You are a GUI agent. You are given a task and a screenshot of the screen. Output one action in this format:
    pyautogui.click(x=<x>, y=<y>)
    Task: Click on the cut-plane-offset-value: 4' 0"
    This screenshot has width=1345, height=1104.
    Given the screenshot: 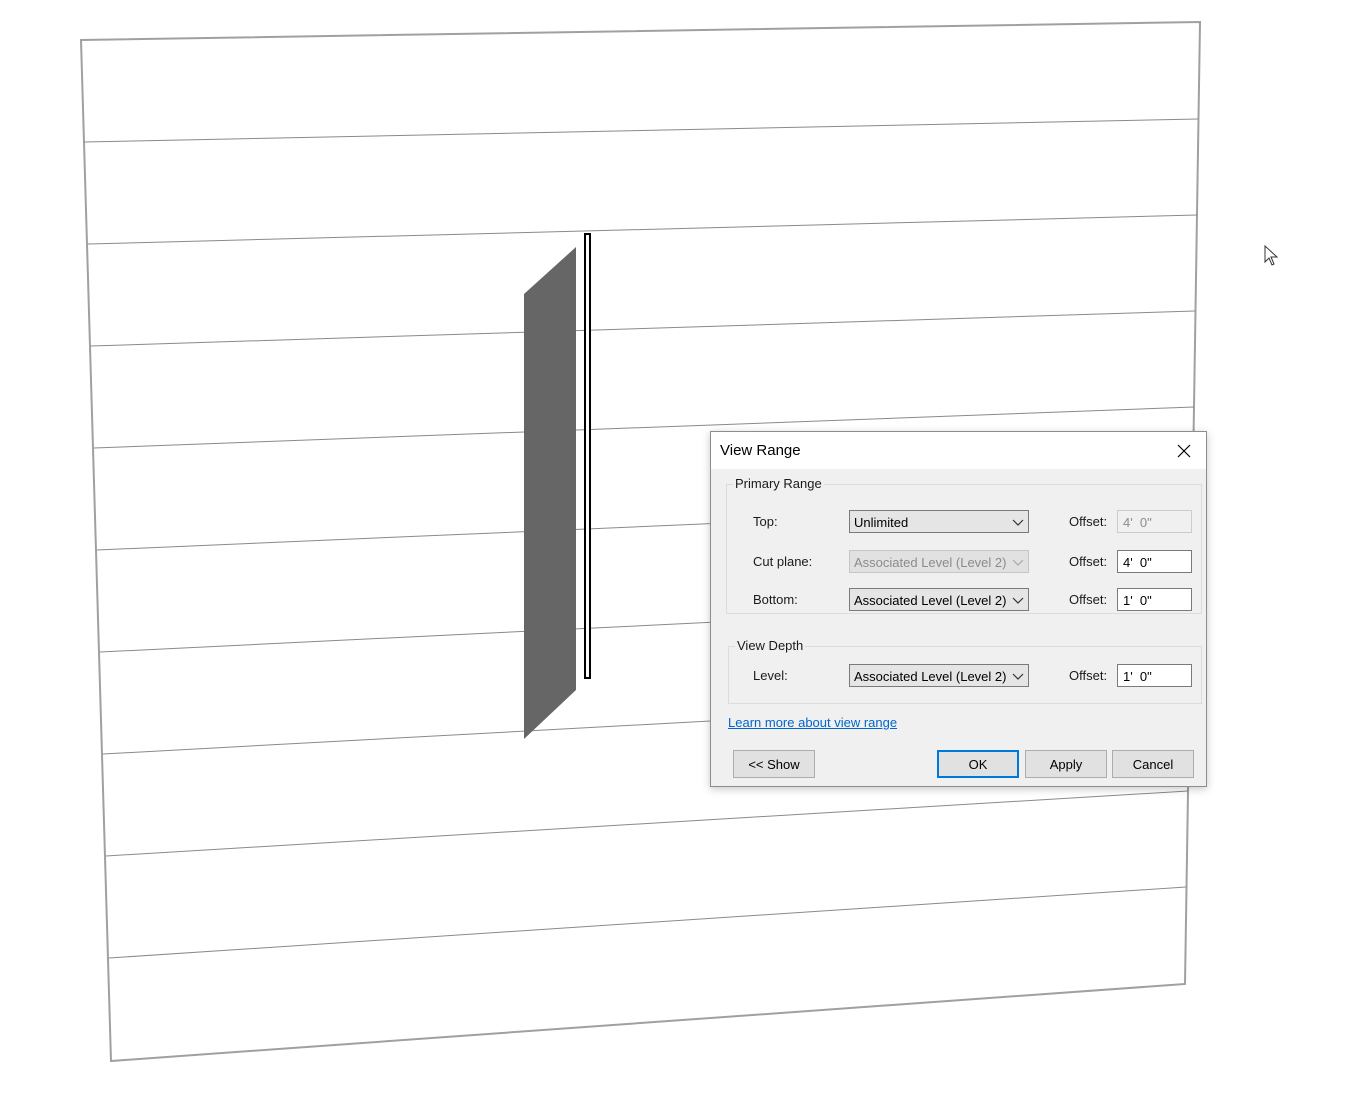 What is the action you would take?
    pyautogui.click(x=1137, y=562)
    